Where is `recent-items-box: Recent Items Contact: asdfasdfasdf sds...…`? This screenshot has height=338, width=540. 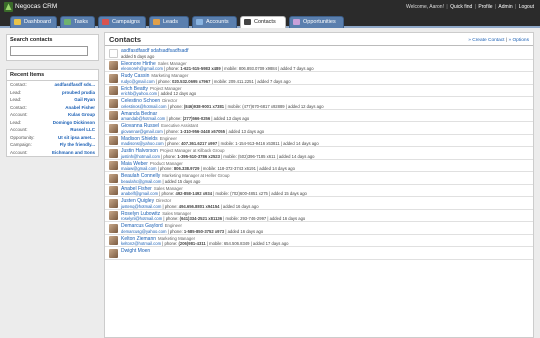
recent-items-box: Recent Items Contact: asdfasdfasdf sds...… is located at coordinates (52, 113).